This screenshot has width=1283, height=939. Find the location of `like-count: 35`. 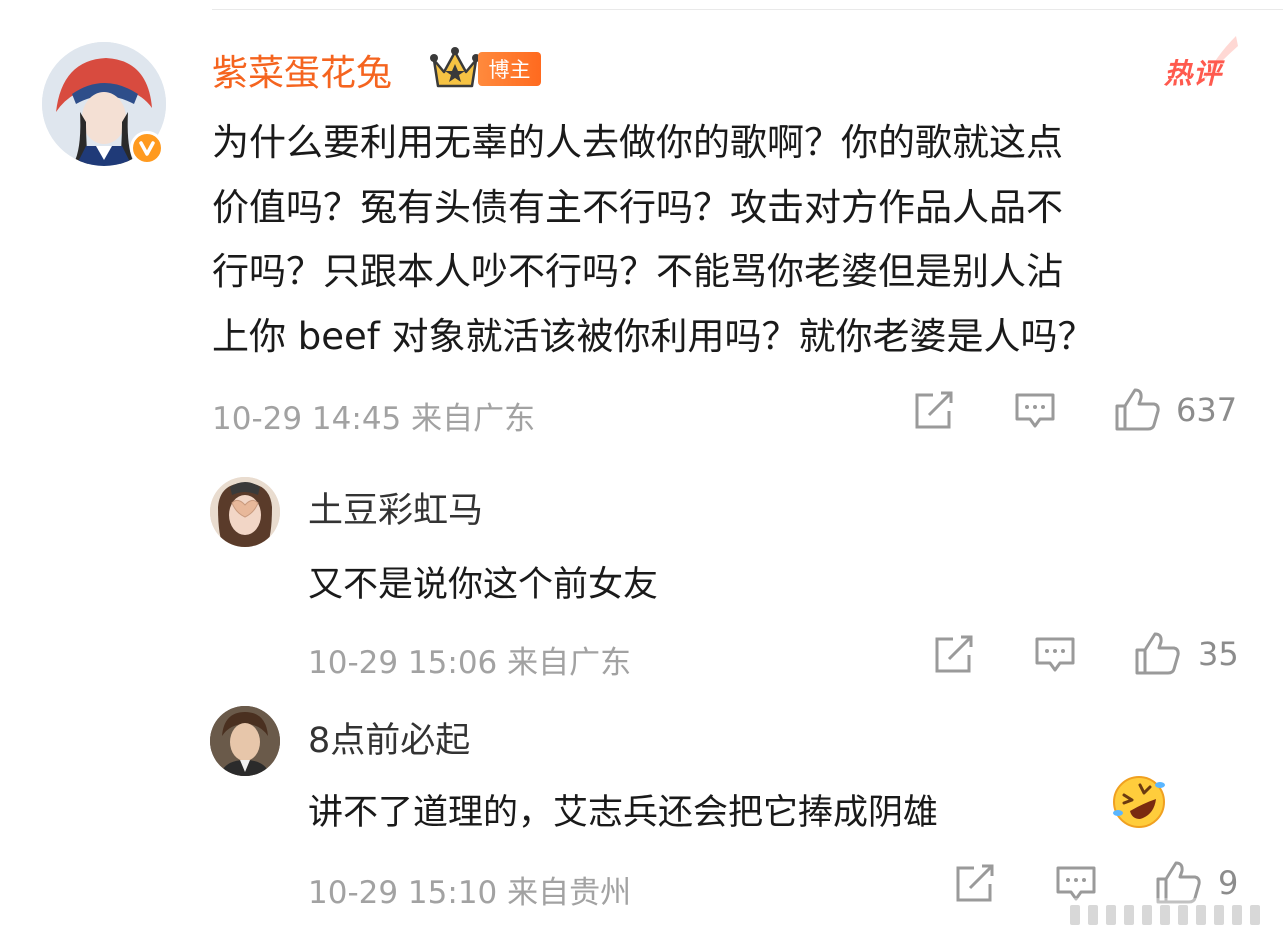

like-count: 35 is located at coordinates (1218, 654).